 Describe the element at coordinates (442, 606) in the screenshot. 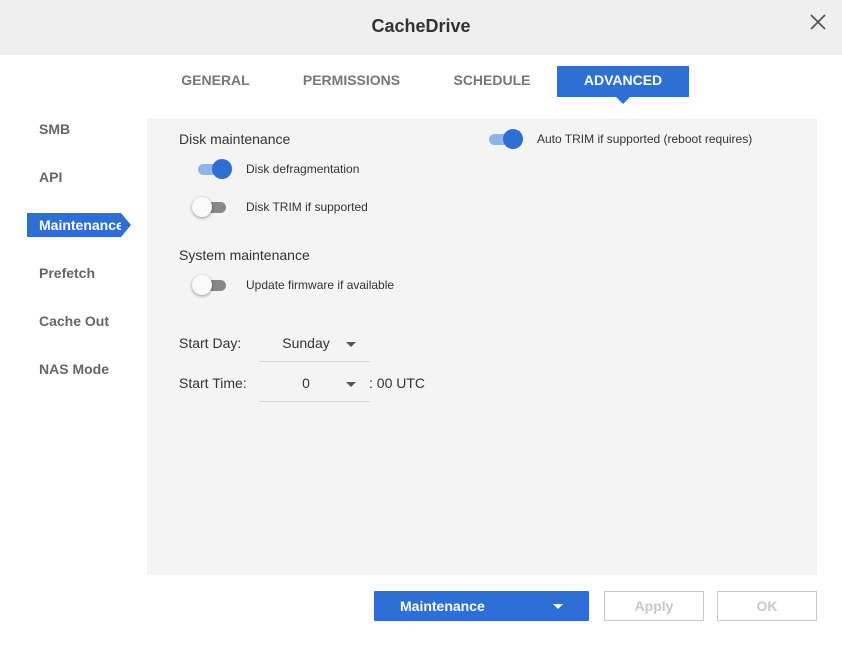

I see `maintenance-button-label: Maintenance` at that location.